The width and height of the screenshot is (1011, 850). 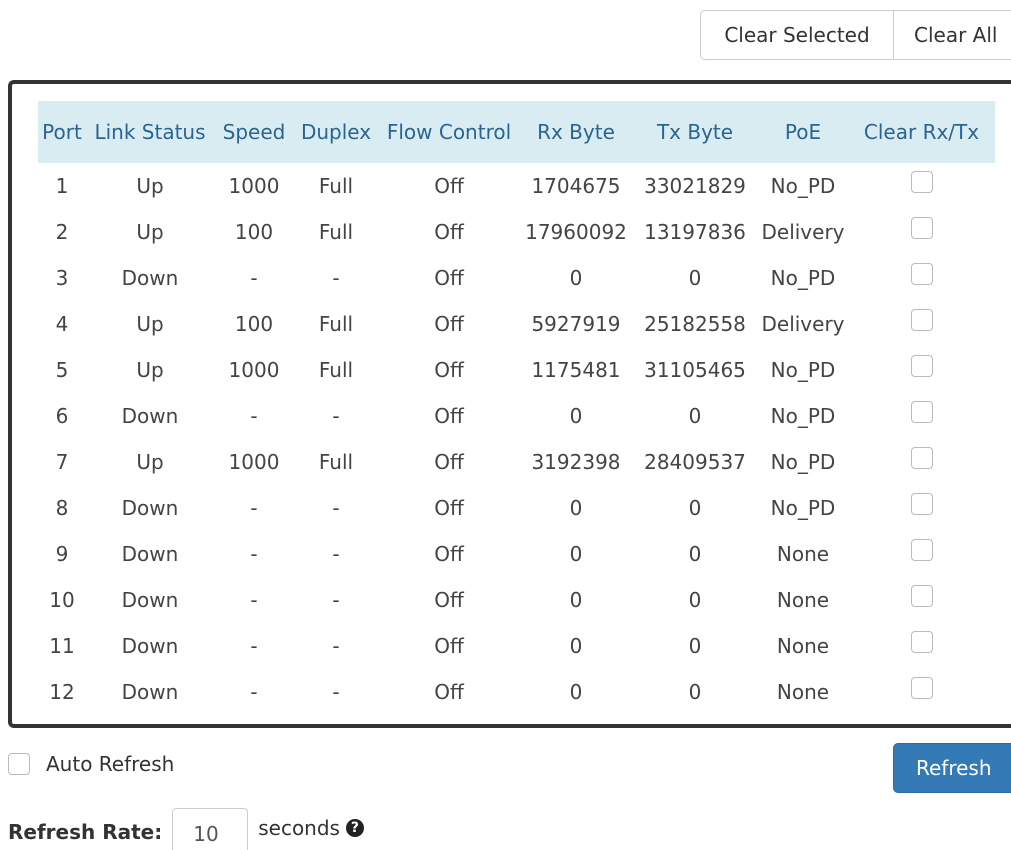 I want to click on tx-byte-cell: 33021829, so click(x=695, y=186).